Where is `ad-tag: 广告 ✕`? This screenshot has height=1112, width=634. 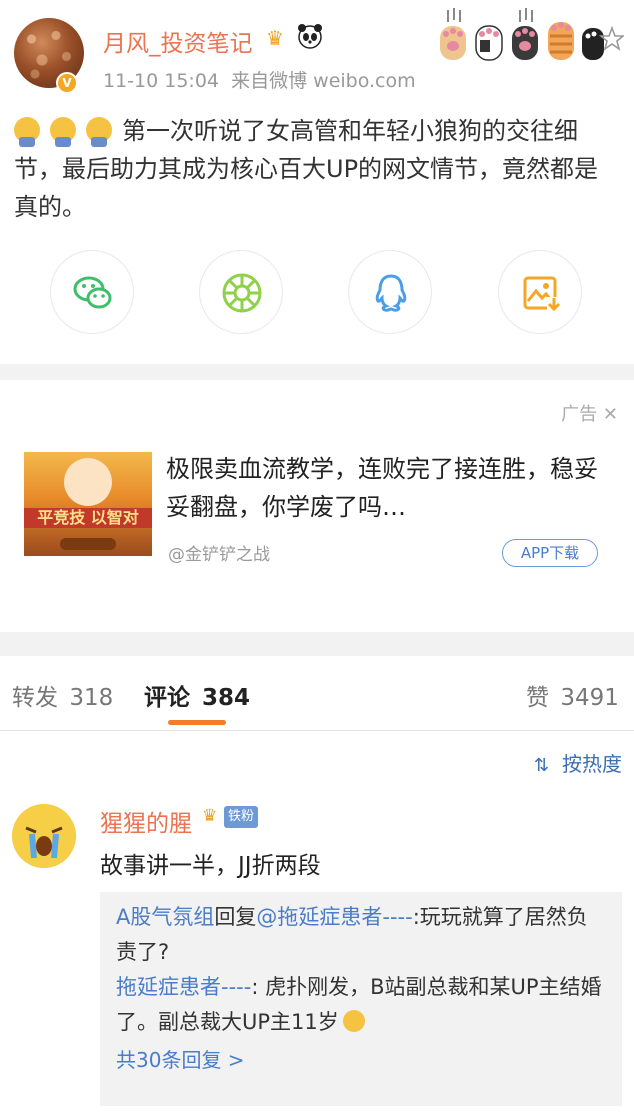
ad-tag: 广告 ✕ is located at coordinates (589, 413).